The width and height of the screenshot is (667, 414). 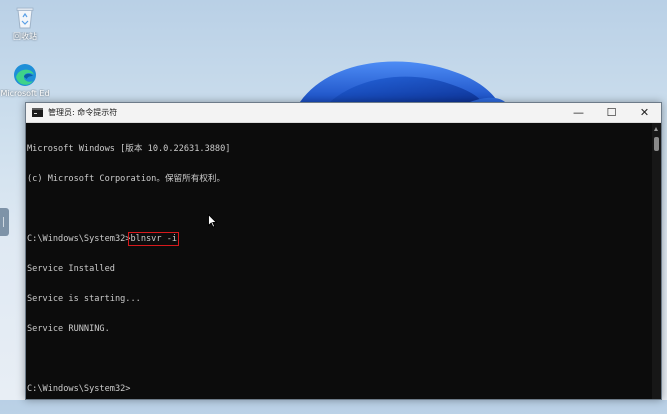 What do you see at coordinates (656, 129) in the screenshot?
I see `scroll-up-icon` at bounding box center [656, 129].